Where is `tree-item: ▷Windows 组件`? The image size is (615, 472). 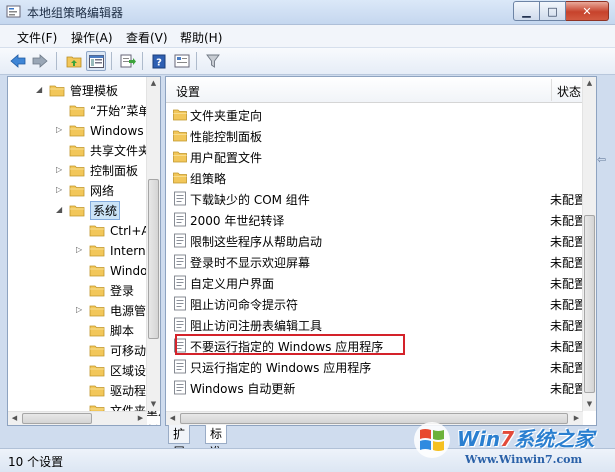 tree-item: ▷Windows 组件 is located at coordinates (84, 130).